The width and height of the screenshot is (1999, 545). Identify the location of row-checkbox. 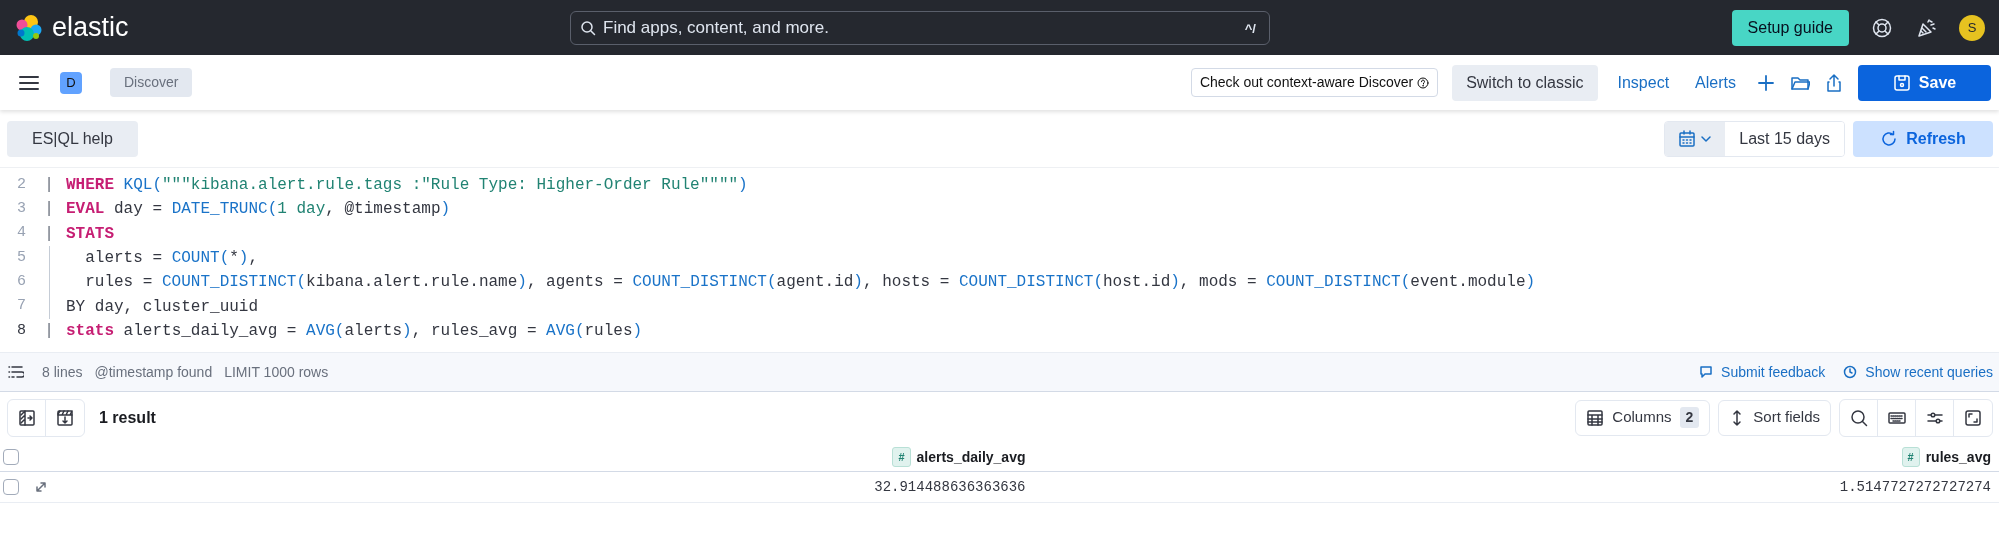
(11, 487).